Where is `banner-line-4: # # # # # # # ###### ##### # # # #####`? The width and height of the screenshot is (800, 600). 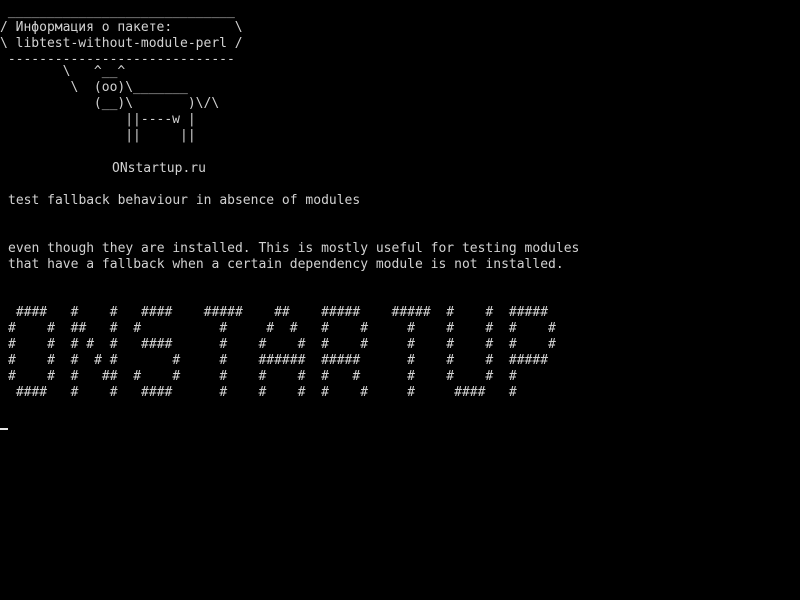 banner-line-4: # # # # # # # ###### ##### # # # ##### is located at coordinates (278, 360).